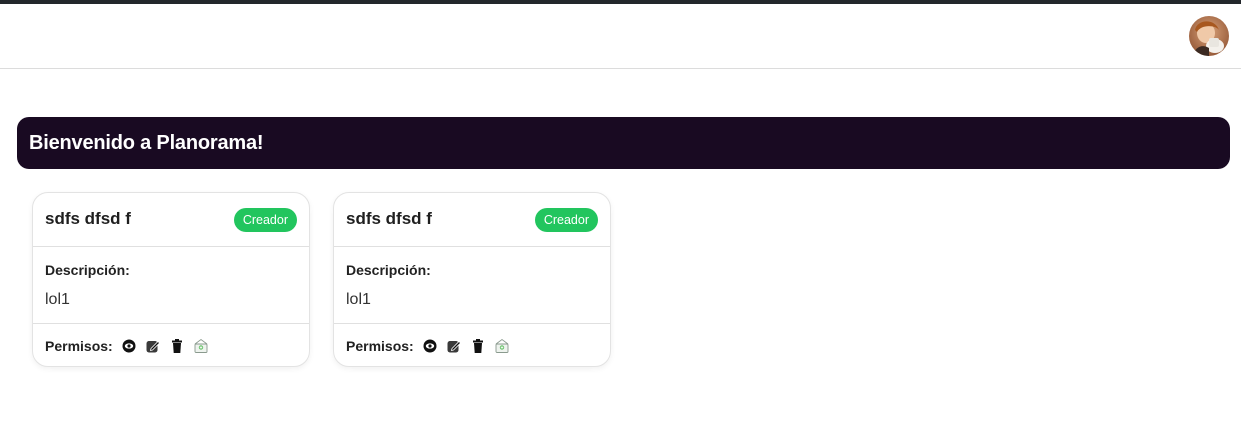 The height and width of the screenshot is (435, 1241). Describe the element at coordinates (623, 143) in the screenshot. I see `welcome-banner: Bienvenido a Planorama!` at that location.